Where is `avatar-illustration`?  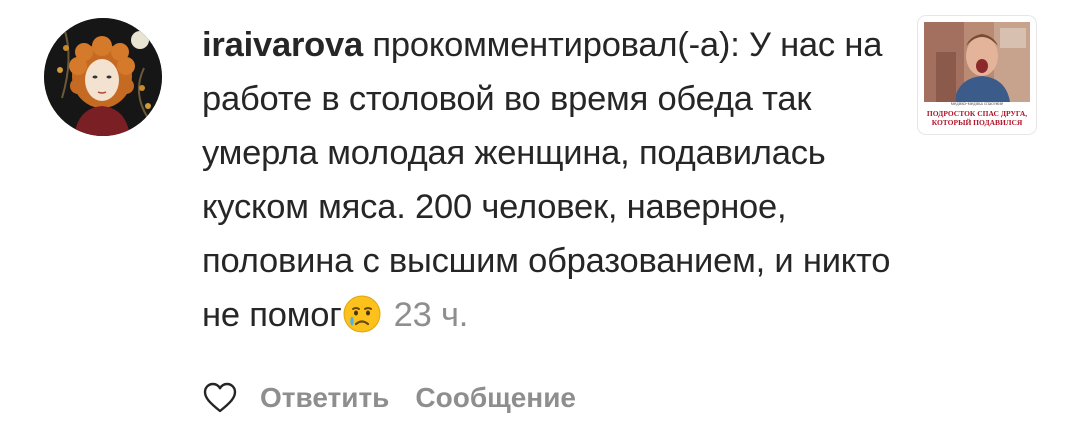 avatar-illustration is located at coordinates (103, 77).